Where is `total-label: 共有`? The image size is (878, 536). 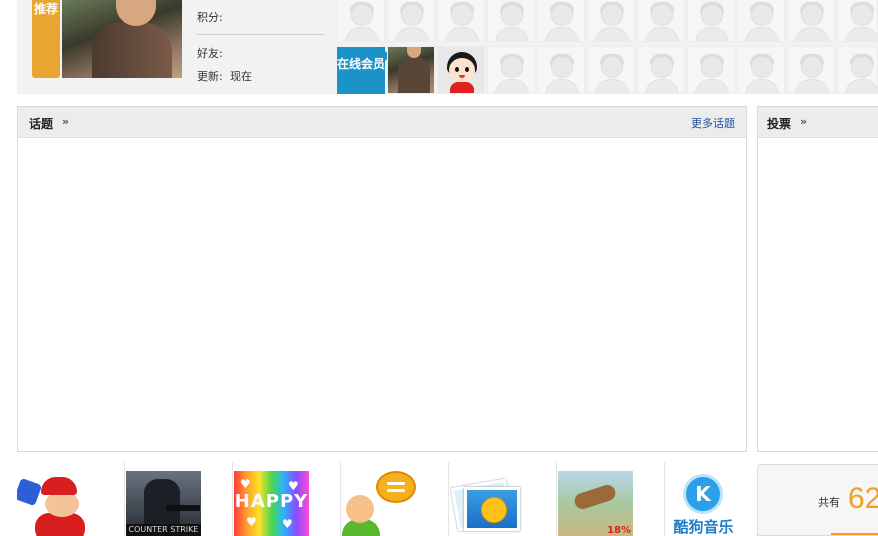 total-label: 共有 is located at coordinates (829, 502).